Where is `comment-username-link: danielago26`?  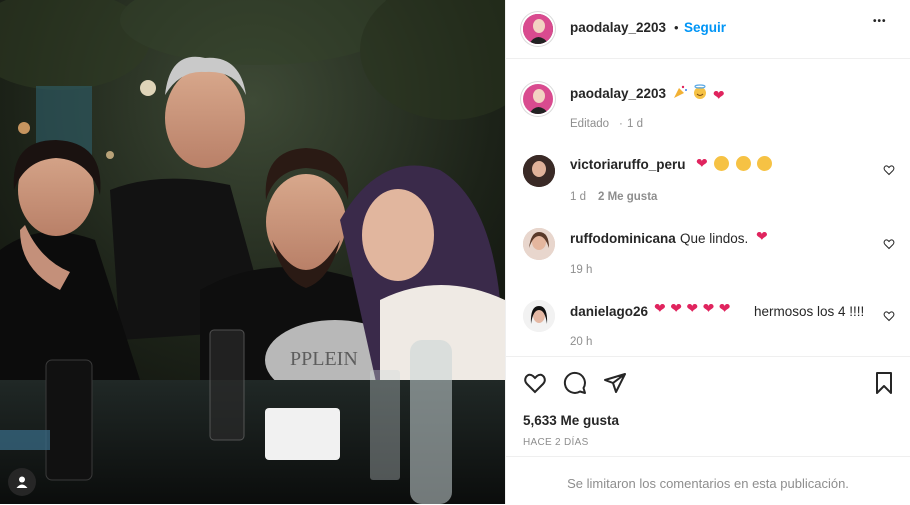 comment-username-link: danielago26 is located at coordinates (609, 311).